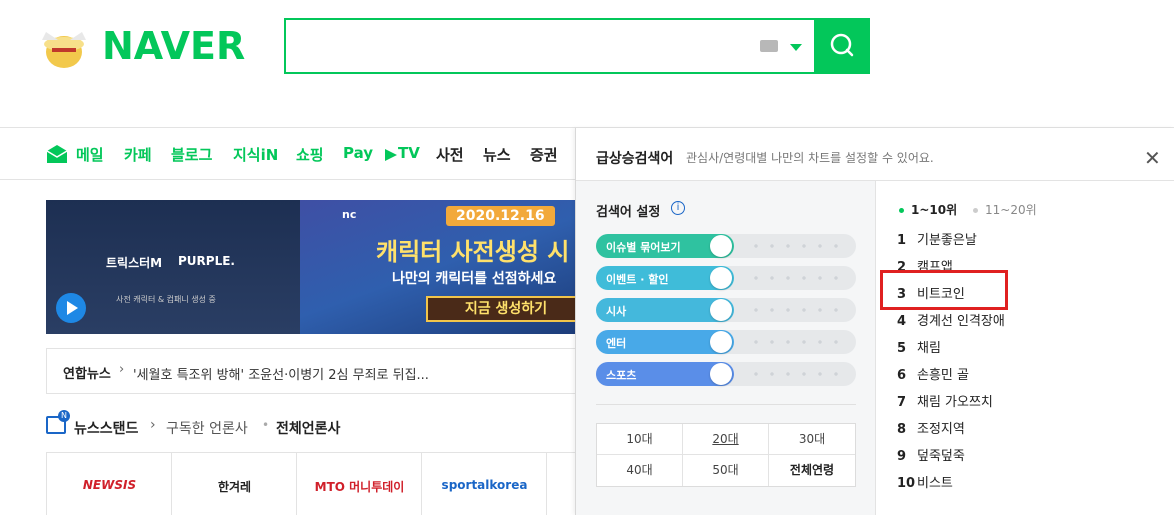 This screenshot has height=515, width=1174. I want to click on toggle-event-sale: 이벤트 · 할인, so click(726, 278).